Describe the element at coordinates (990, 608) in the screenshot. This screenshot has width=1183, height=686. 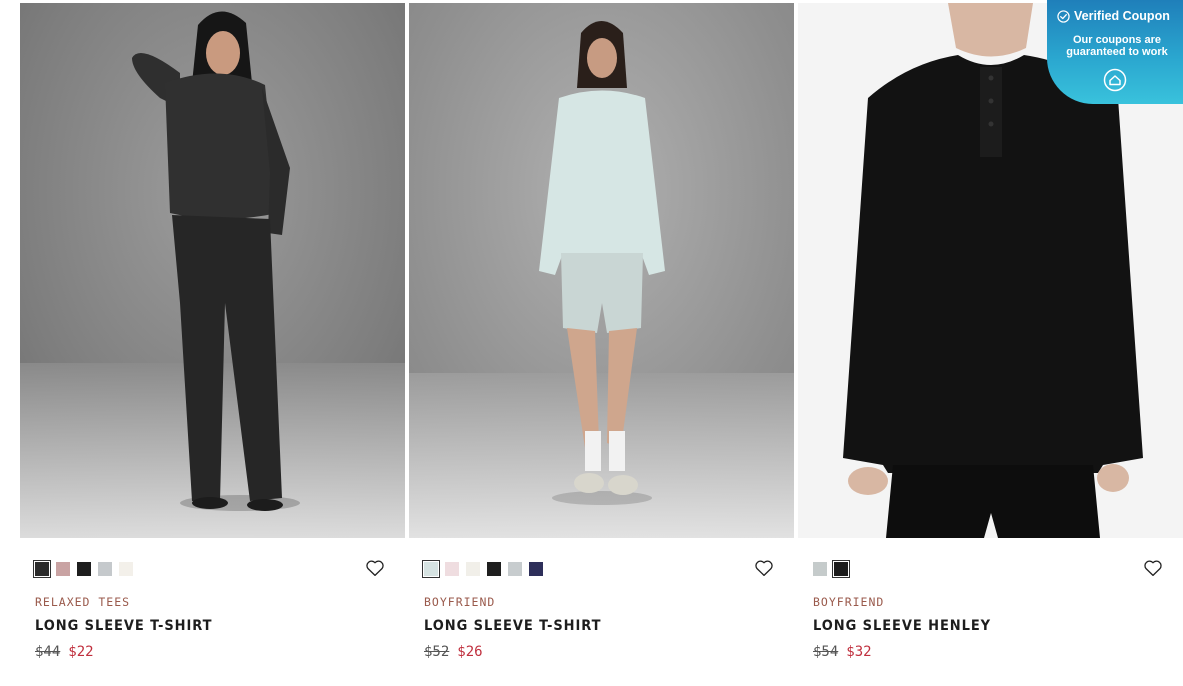
I see `product-info: BOYFRIEND LONG SLEEVE HENLEY $54 $32` at that location.